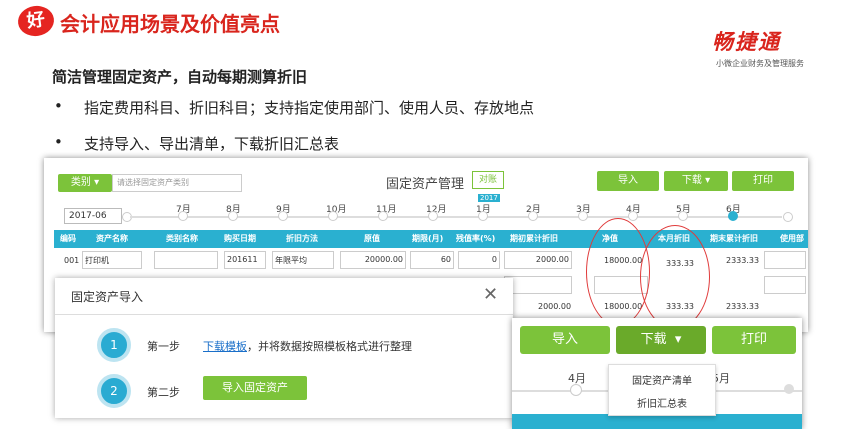 This screenshot has width=846, height=429. What do you see at coordinates (240, 238) in the screenshot?
I see `column-header: 购买日期` at bounding box center [240, 238].